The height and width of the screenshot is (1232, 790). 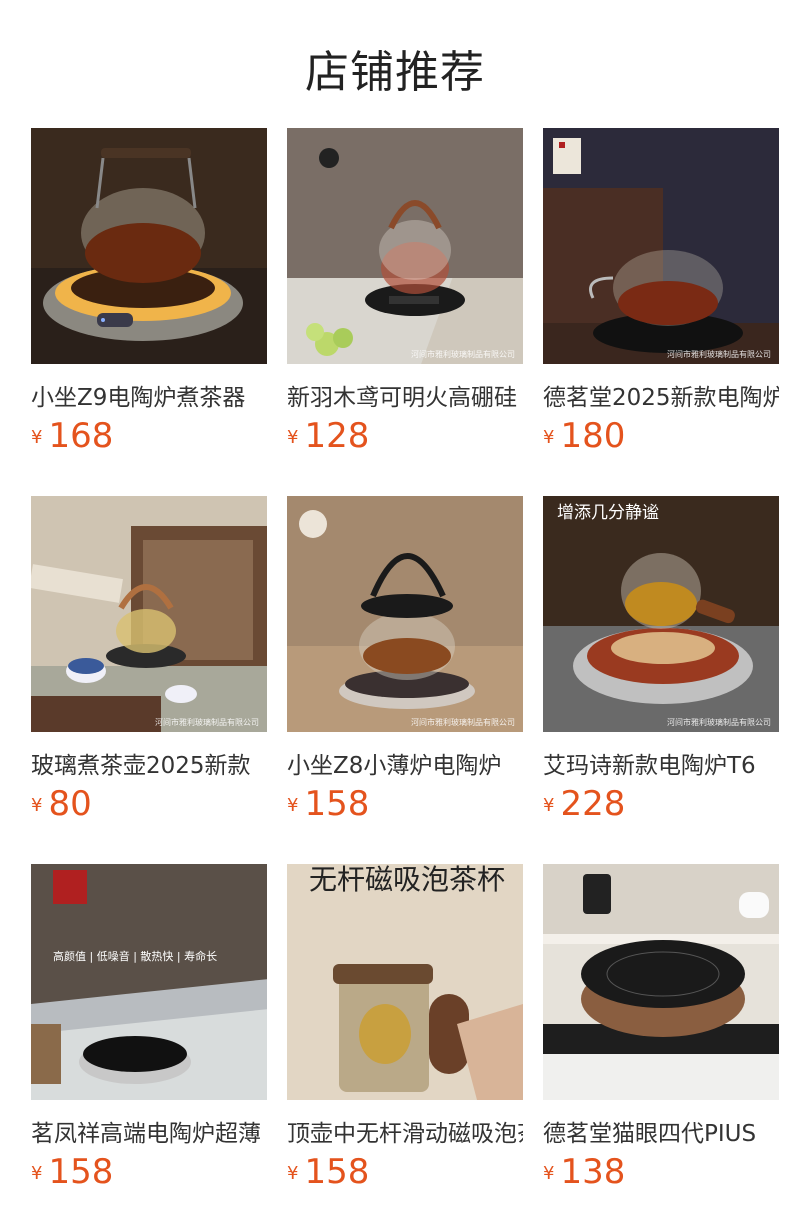 I want to click on product-card: 河间市雅利玻璃制品有限公司 玻璃煮茶壶2025新款 ¥80, so click(x=149, y=680).